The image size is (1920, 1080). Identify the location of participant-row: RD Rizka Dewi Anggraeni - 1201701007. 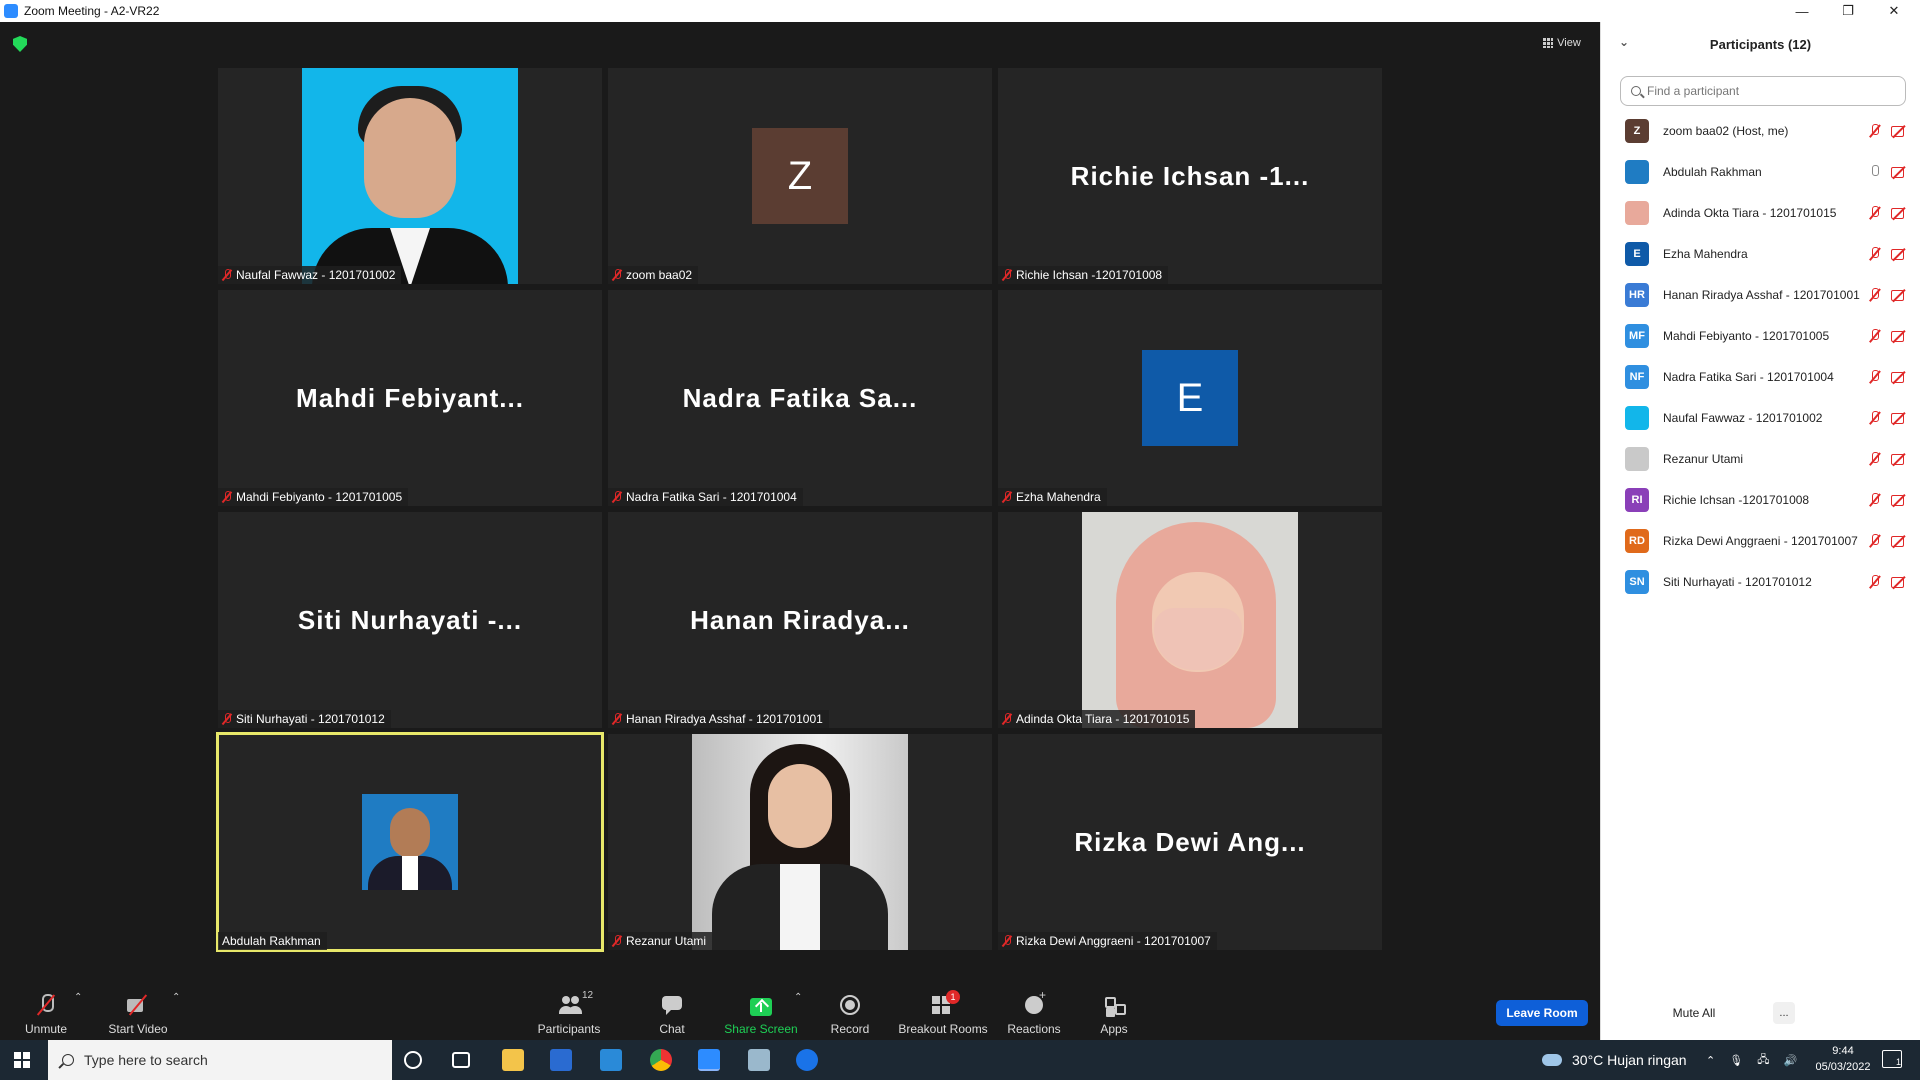
(1760, 540).